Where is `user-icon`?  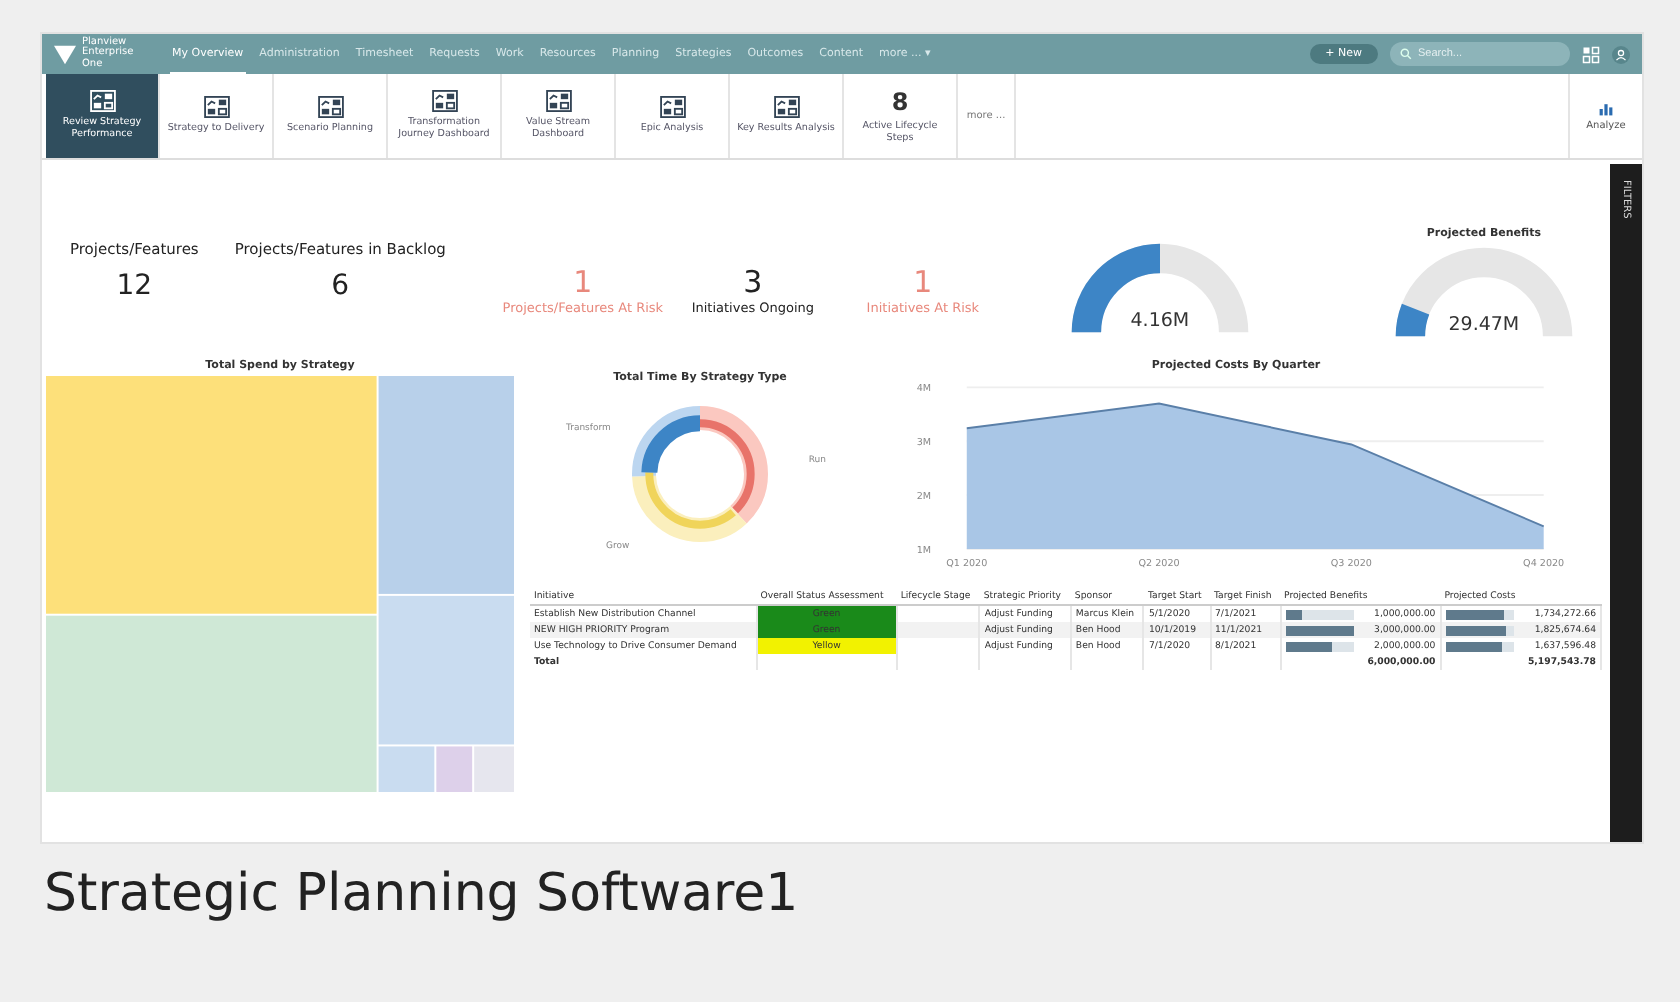 user-icon is located at coordinates (1621, 54).